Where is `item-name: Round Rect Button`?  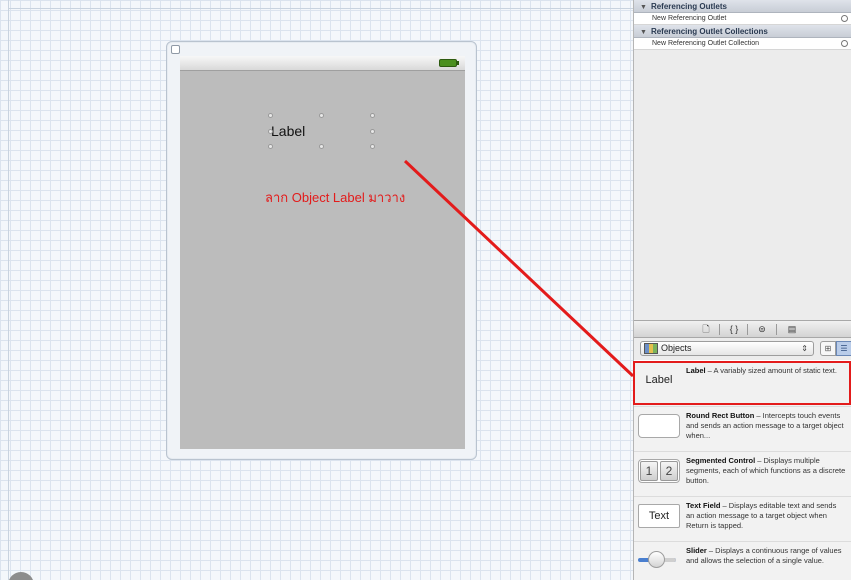 item-name: Round Rect Button is located at coordinates (720, 415).